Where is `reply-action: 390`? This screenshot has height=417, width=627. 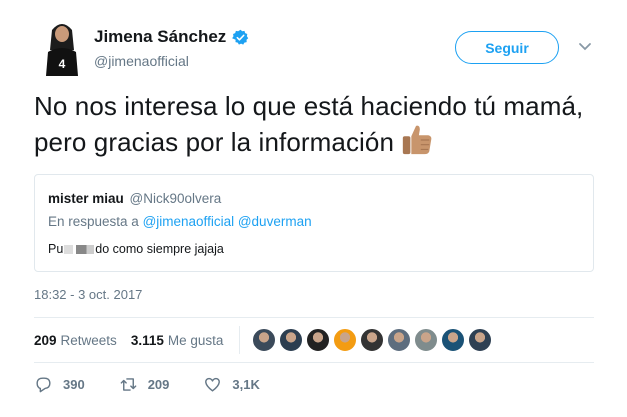 reply-action: 390 is located at coordinates (59, 384).